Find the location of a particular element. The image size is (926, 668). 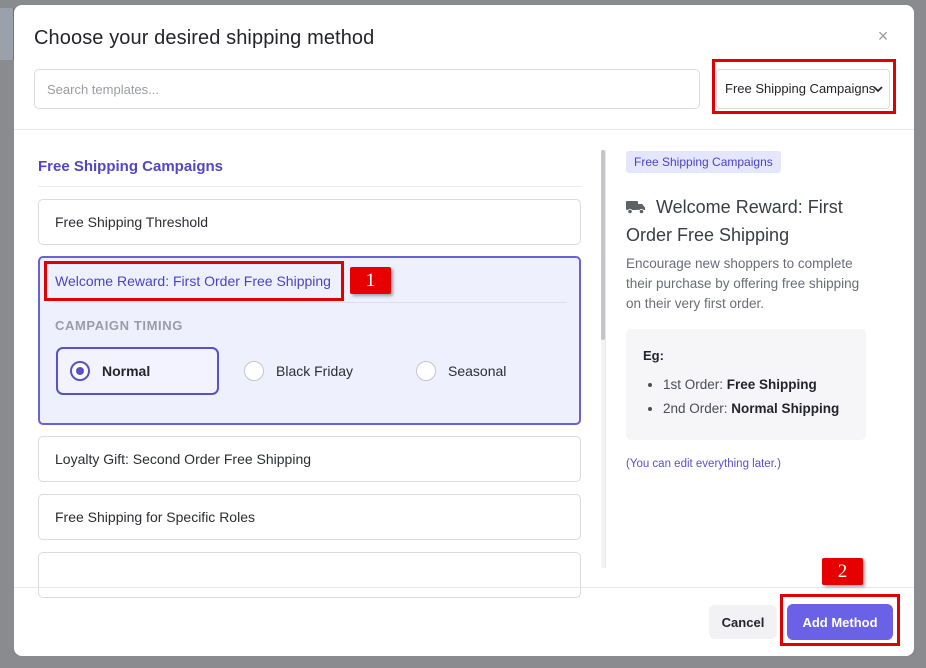

template-item-partial is located at coordinates (309, 575).